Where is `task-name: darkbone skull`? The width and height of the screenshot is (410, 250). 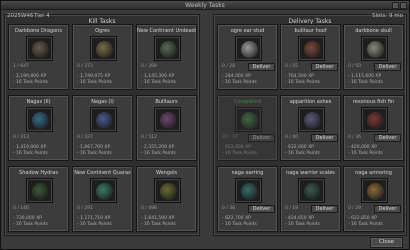
task-name: darkbone skull is located at coordinates (373, 31).